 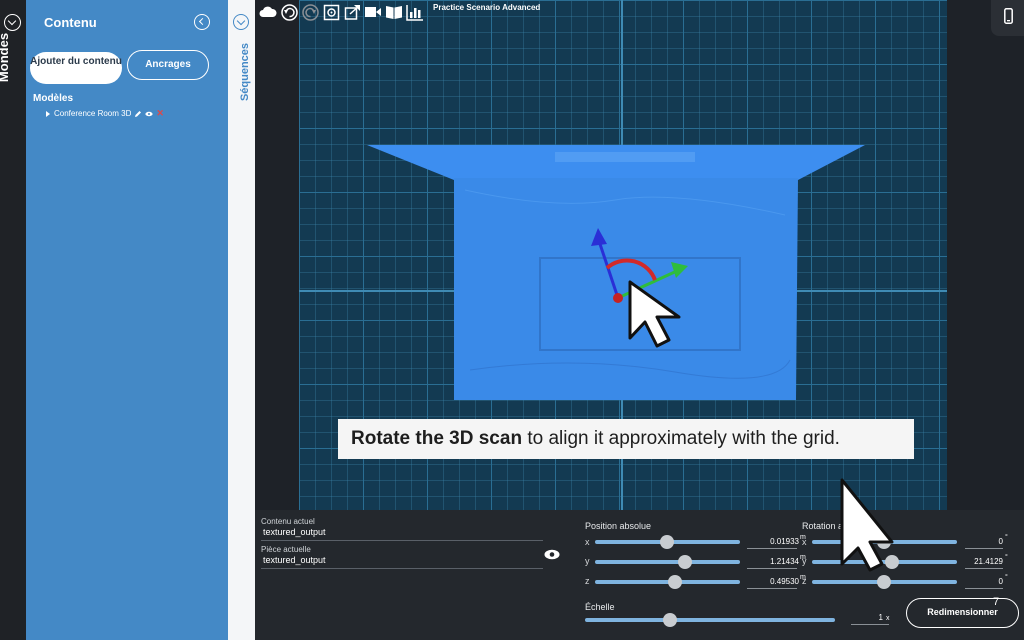 What do you see at coordinates (93, 113) in the screenshot?
I see `model-item-label: Conference Room 3D` at bounding box center [93, 113].